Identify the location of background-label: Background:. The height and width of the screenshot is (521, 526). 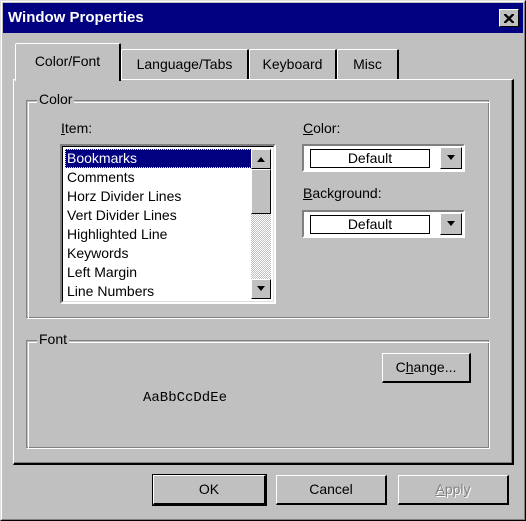
(342, 193).